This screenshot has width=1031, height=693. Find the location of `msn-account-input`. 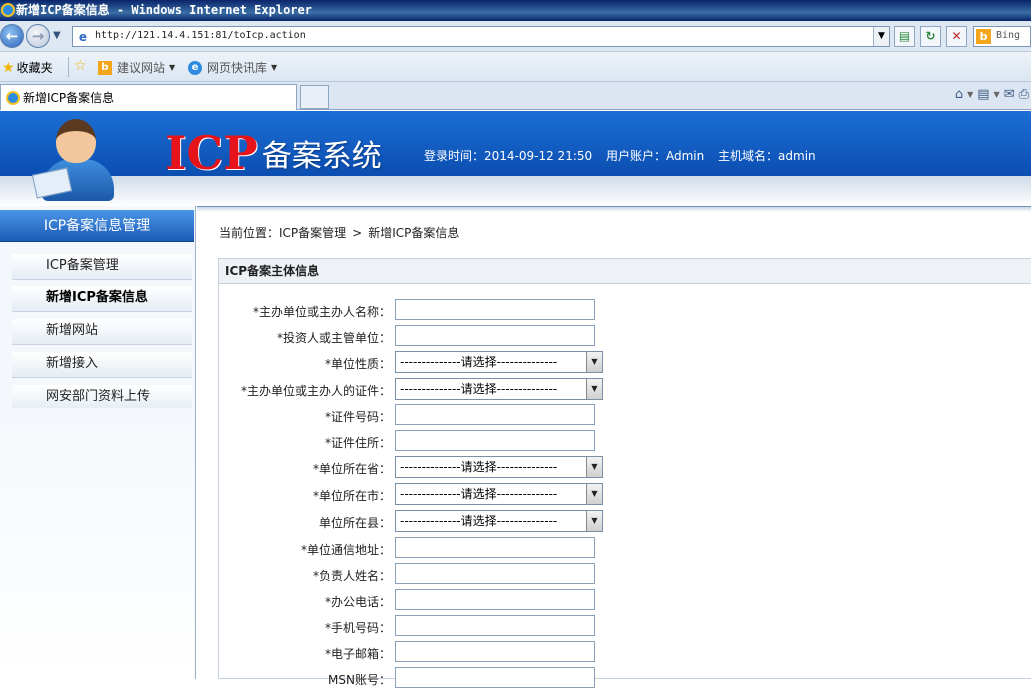

msn-account-input is located at coordinates (495, 677).